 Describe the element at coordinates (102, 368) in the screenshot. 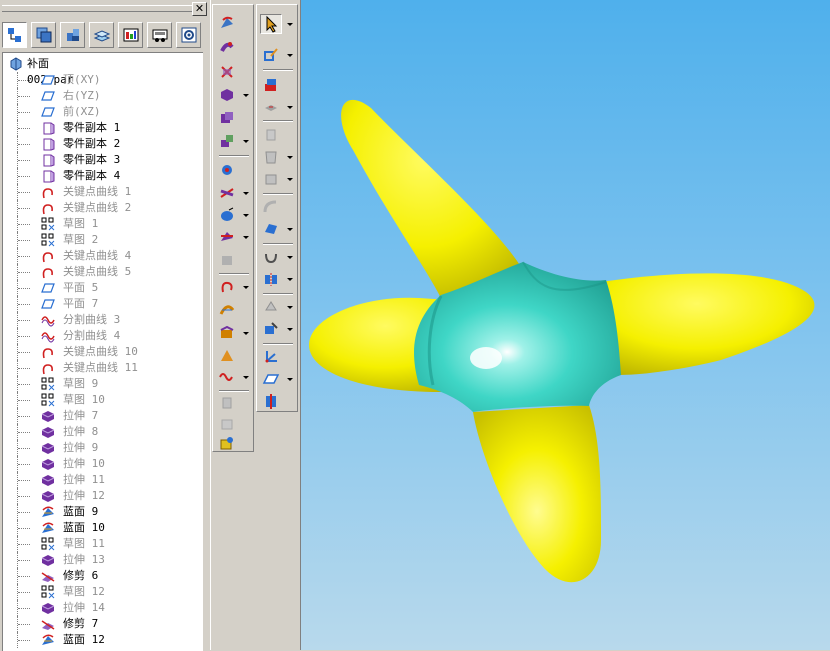

I see `tree-item-keypoint-curve: 关键点曲线 11` at that location.